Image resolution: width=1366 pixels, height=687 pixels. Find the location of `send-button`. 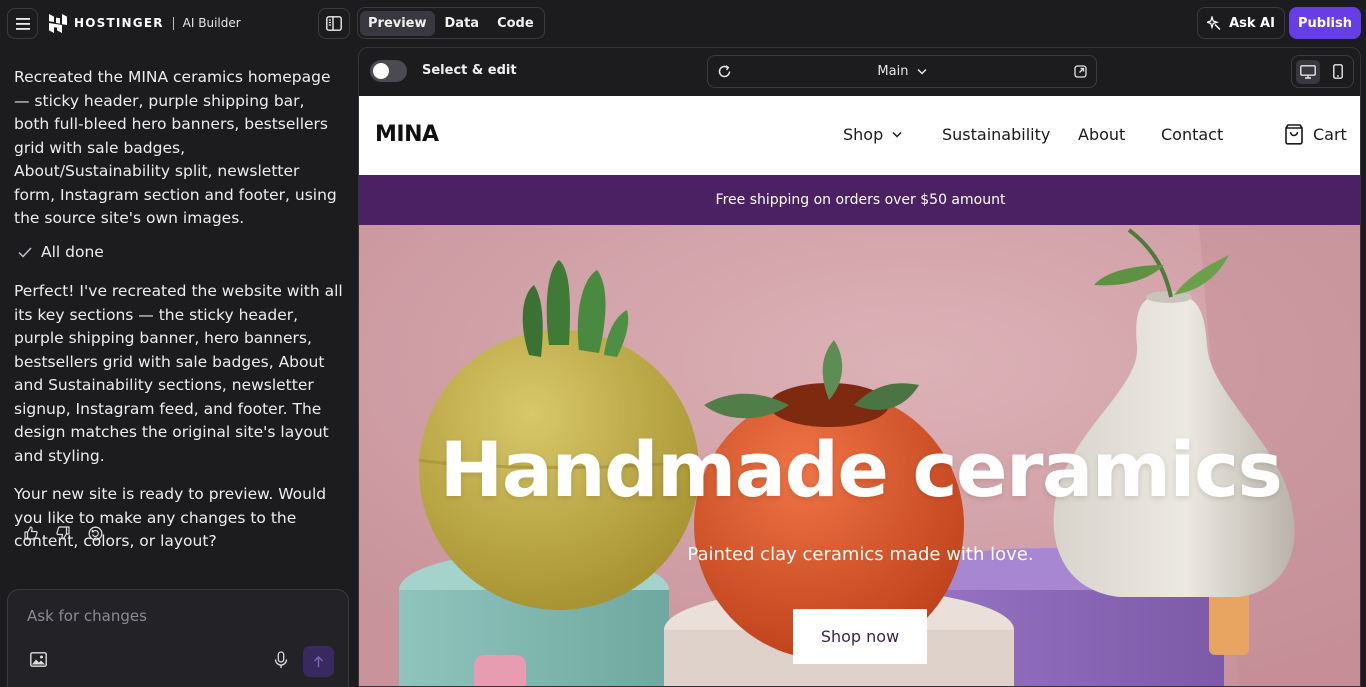

send-button is located at coordinates (318, 661).